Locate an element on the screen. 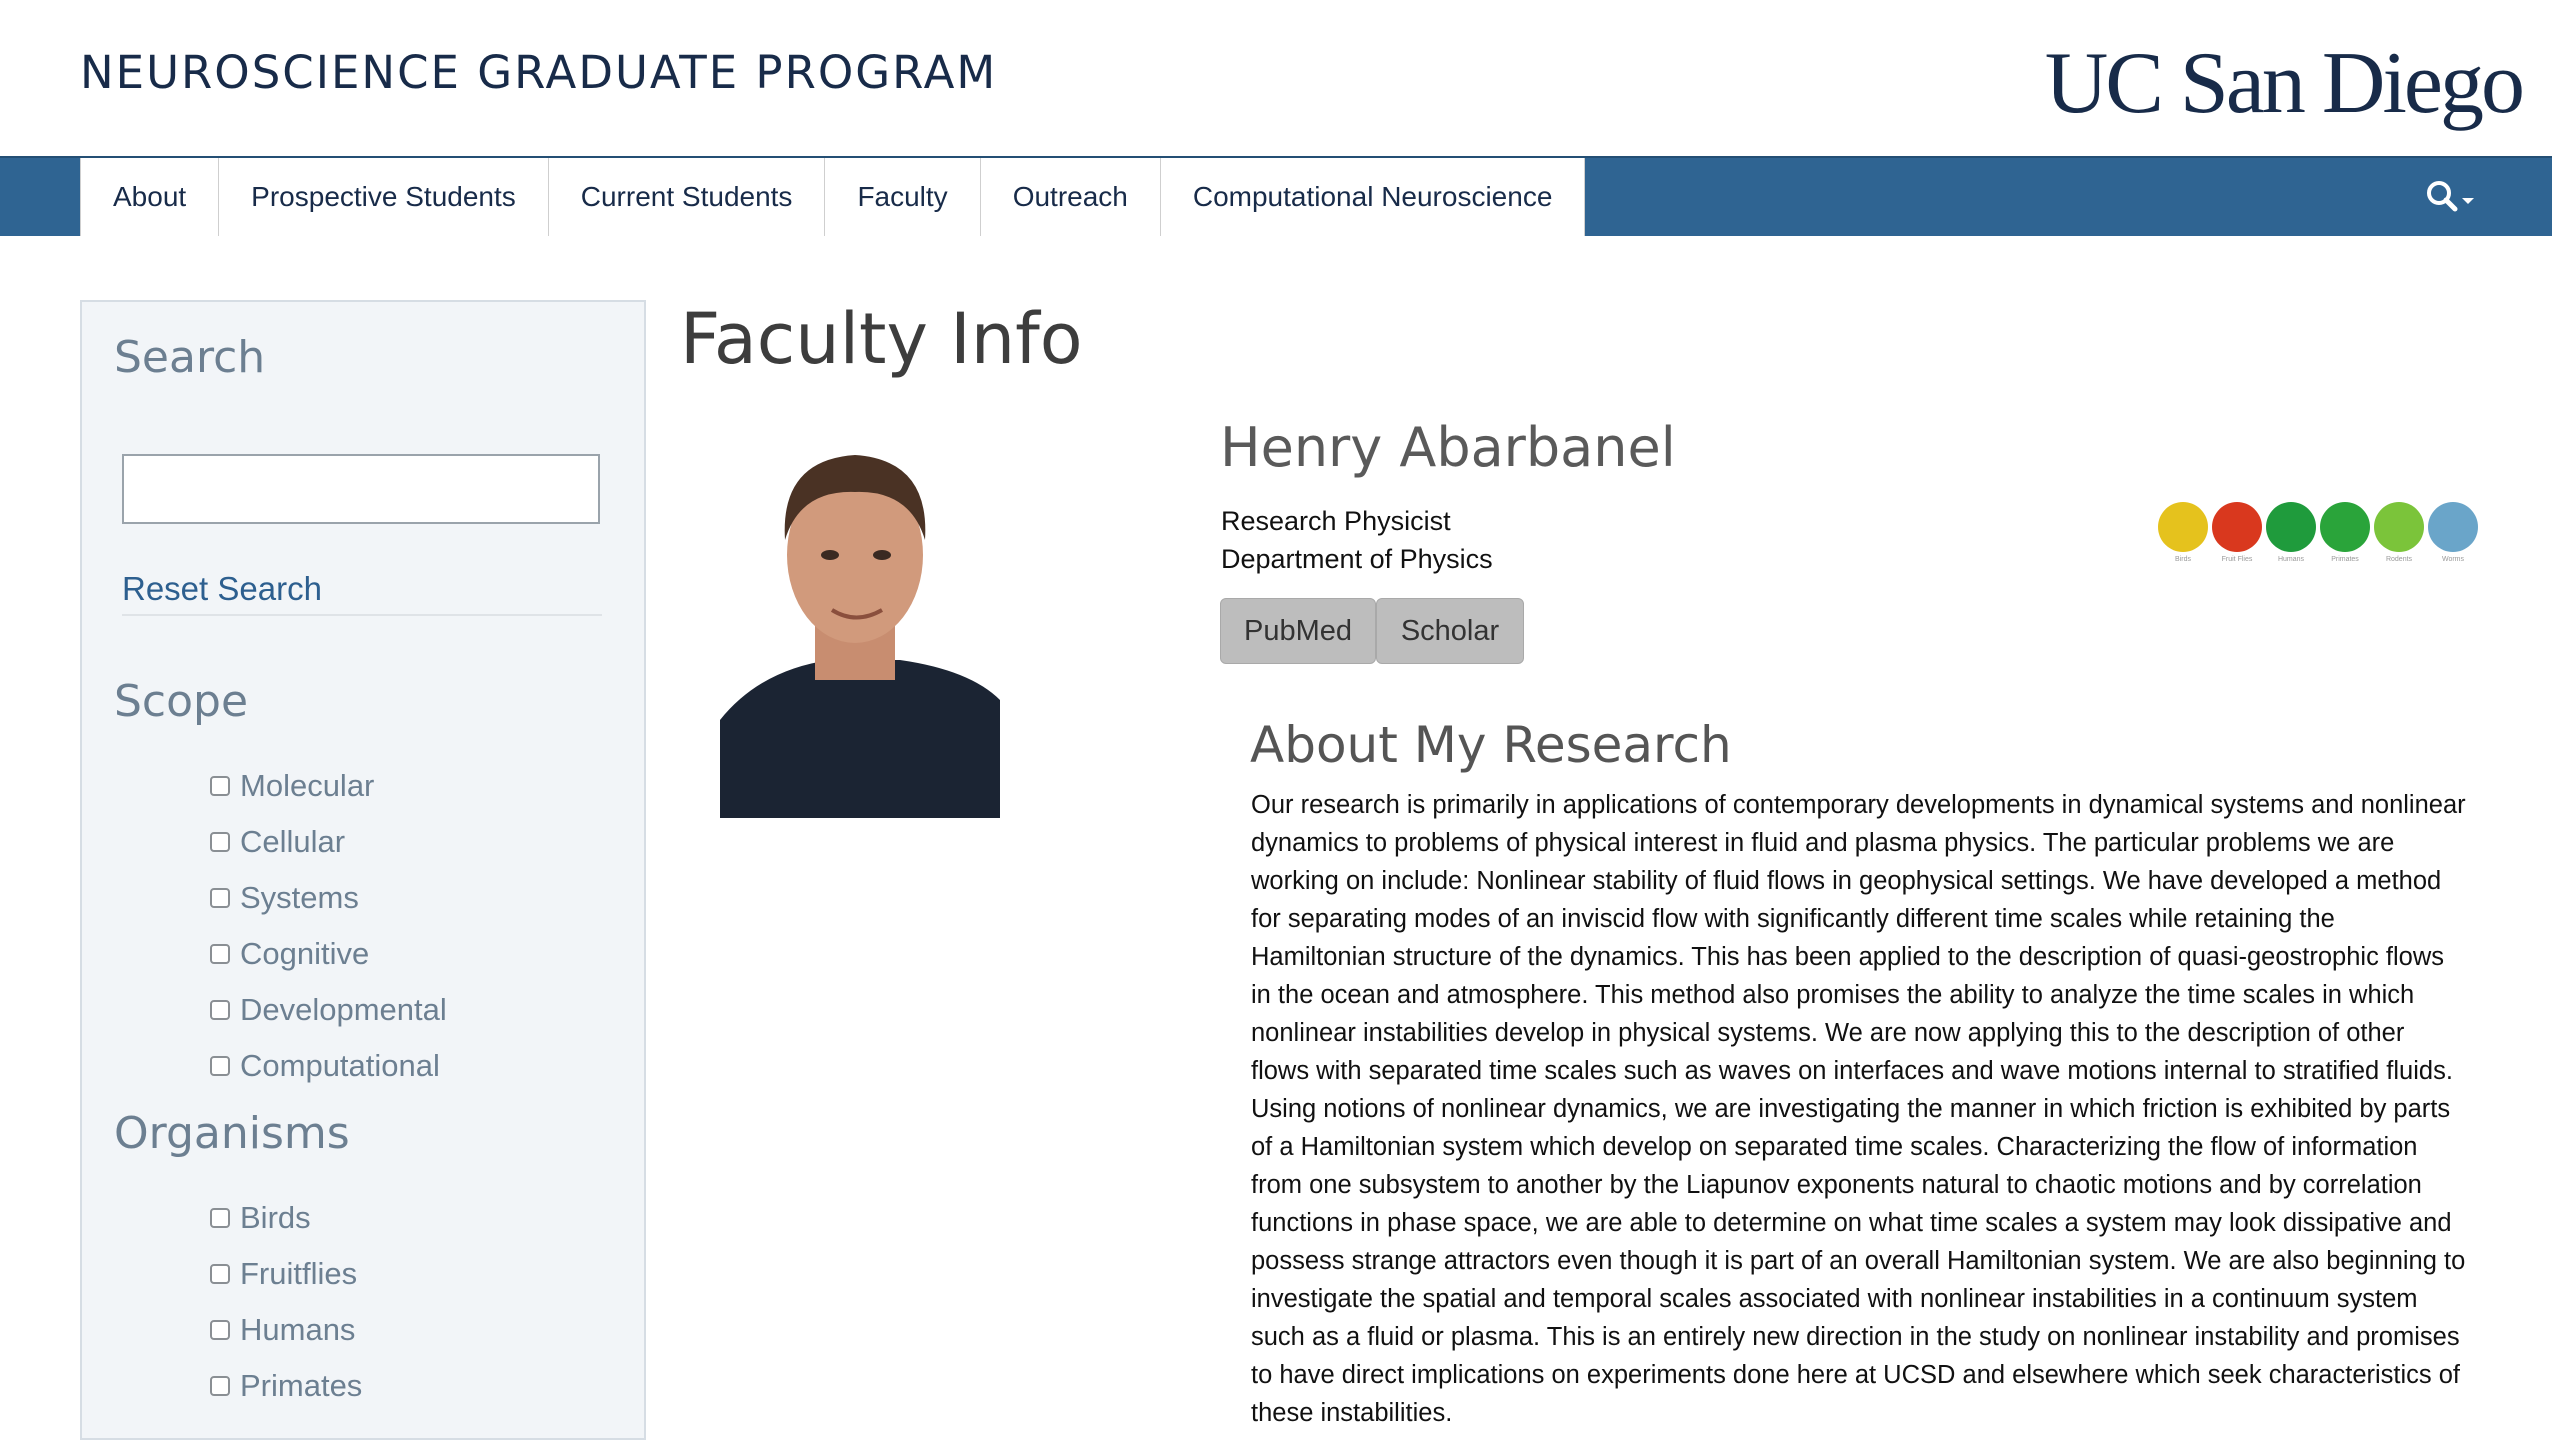 Image resolution: width=2552 pixels, height=1440 pixels. organism-icon-caption: Humans is located at coordinates (2291, 559).